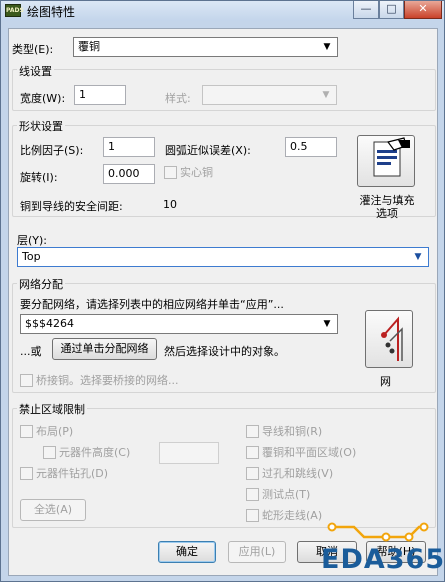 The height and width of the screenshot is (582, 445). I want to click on window-title: 绘图特性, so click(51, 12).